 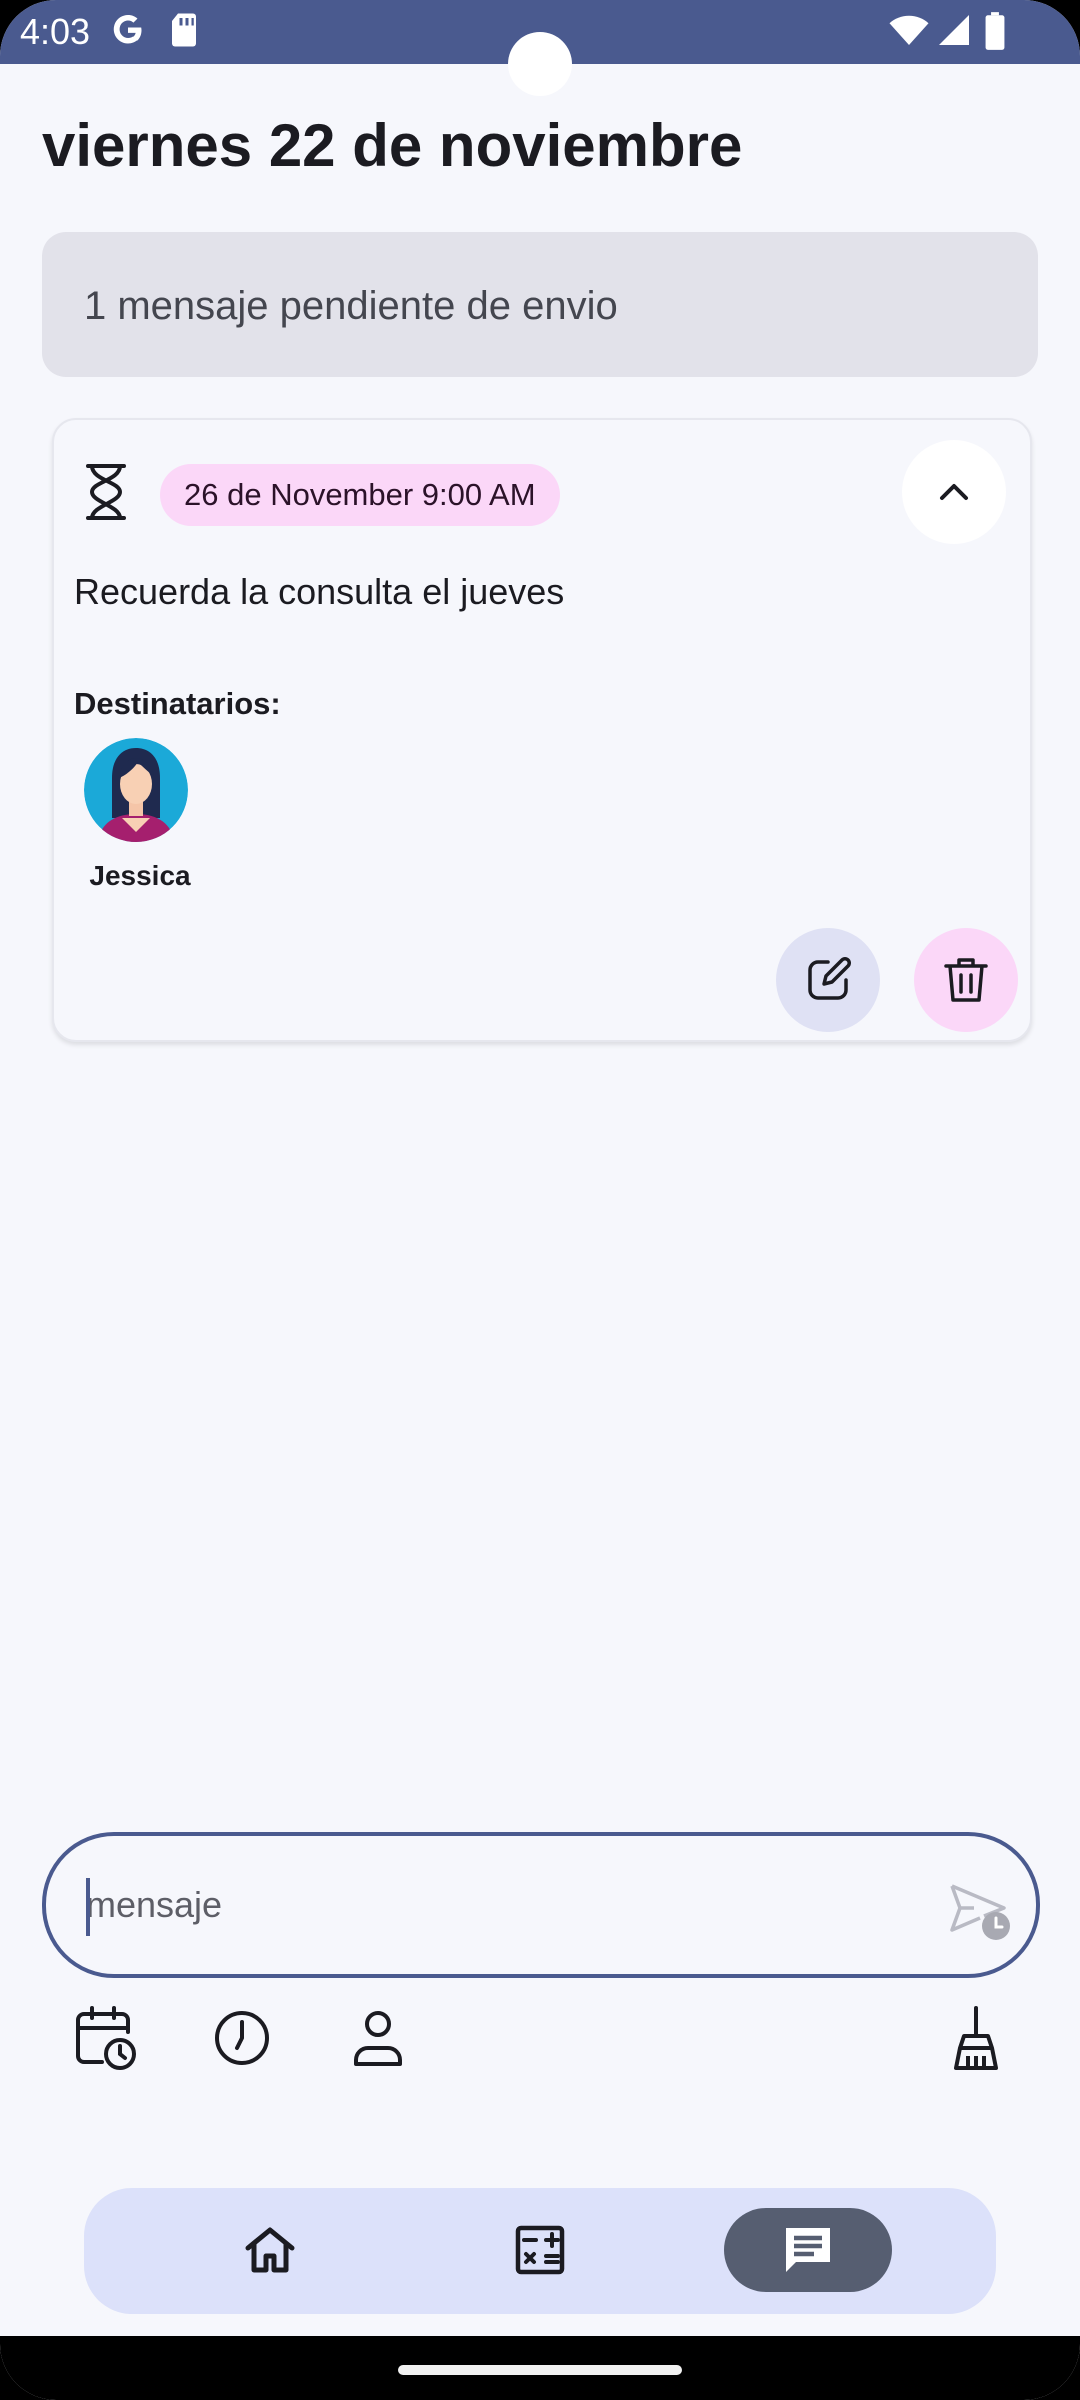 What do you see at coordinates (980, 1910) in the screenshot?
I see `schedule-send-icon` at bounding box center [980, 1910].